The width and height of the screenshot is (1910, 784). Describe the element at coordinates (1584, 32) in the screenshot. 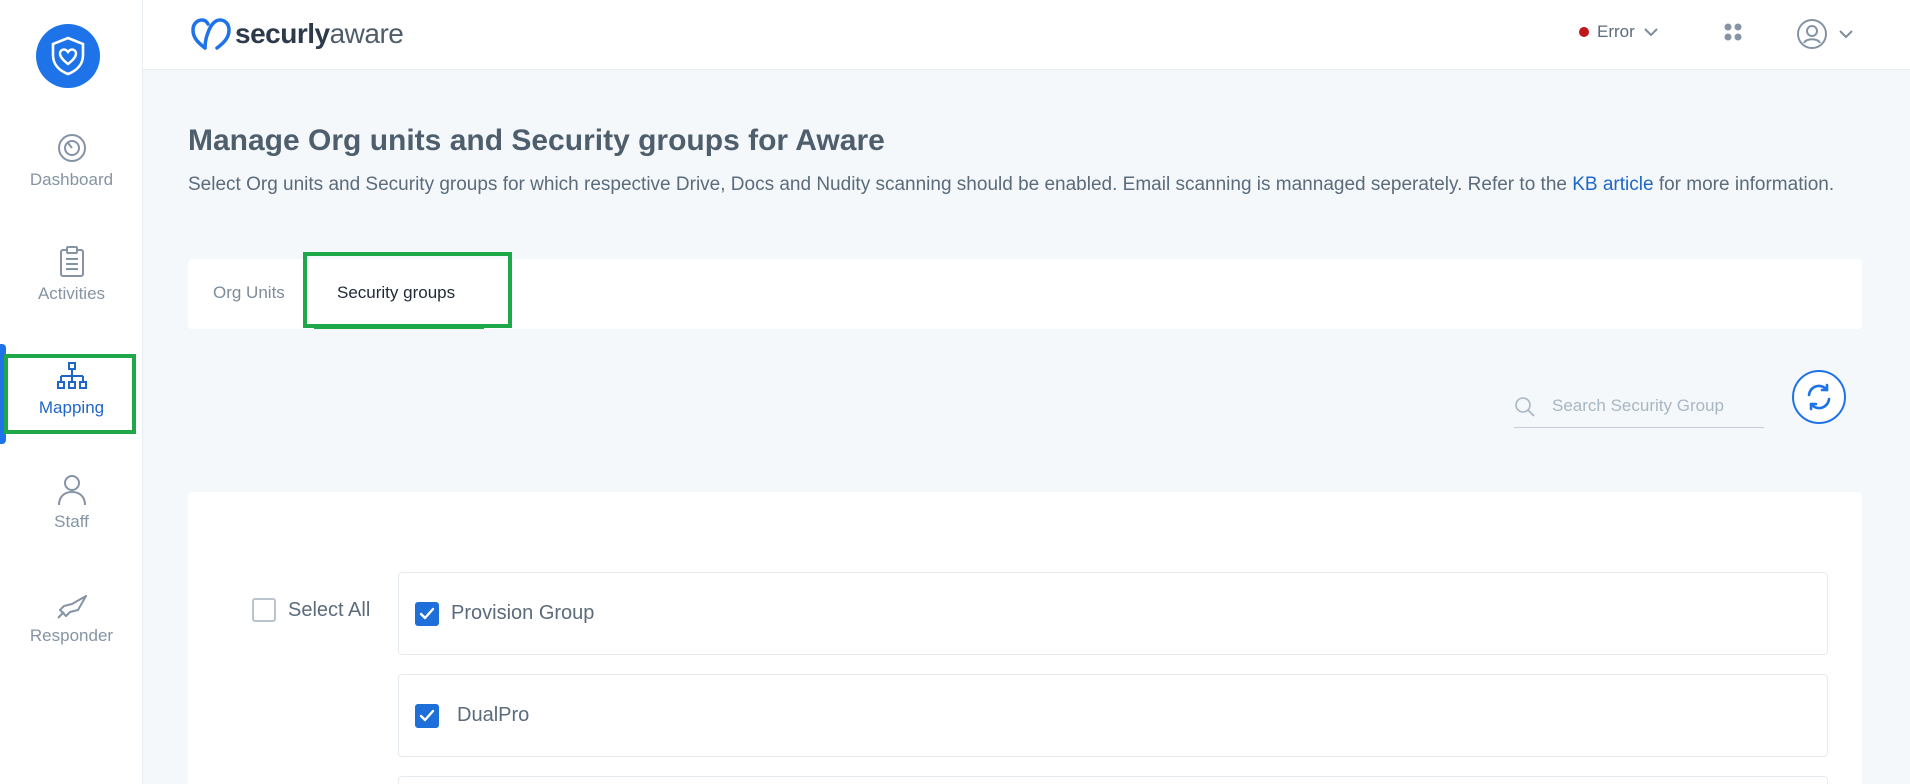

I see `status-dot` at that location.